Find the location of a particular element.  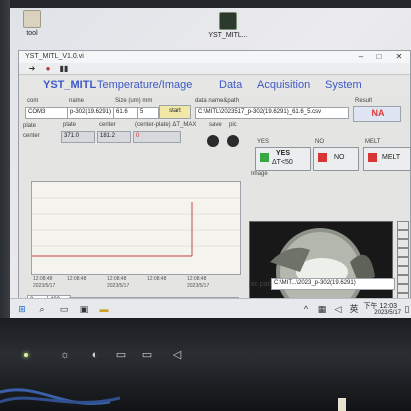

freehand-tool-icon is located at coordinates (403, 288).